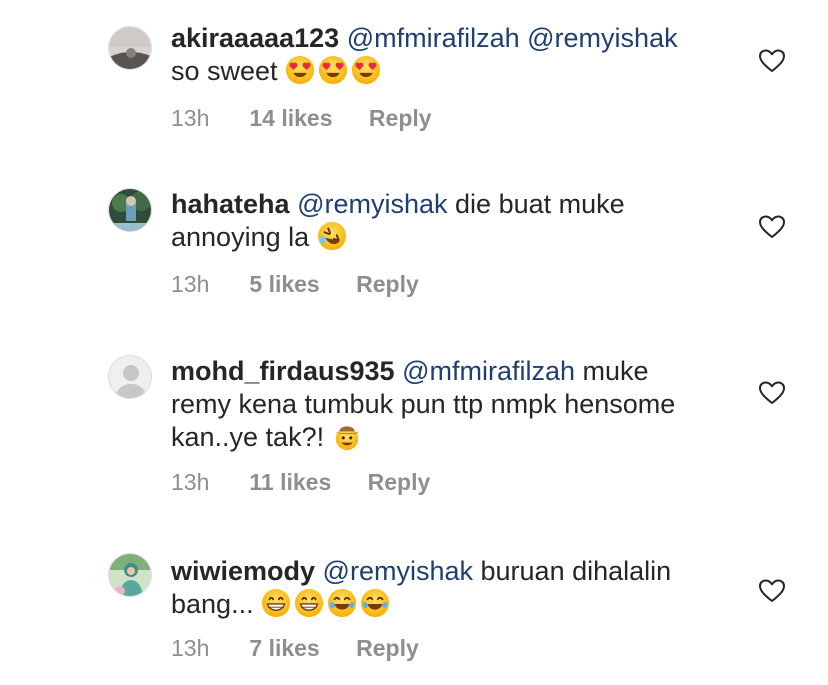 The height and width of the screenshot is (685, 828). Describe the element at coordinates (283, 371) in the screenshot. I see `username: mohd_firdaus935` at that location.